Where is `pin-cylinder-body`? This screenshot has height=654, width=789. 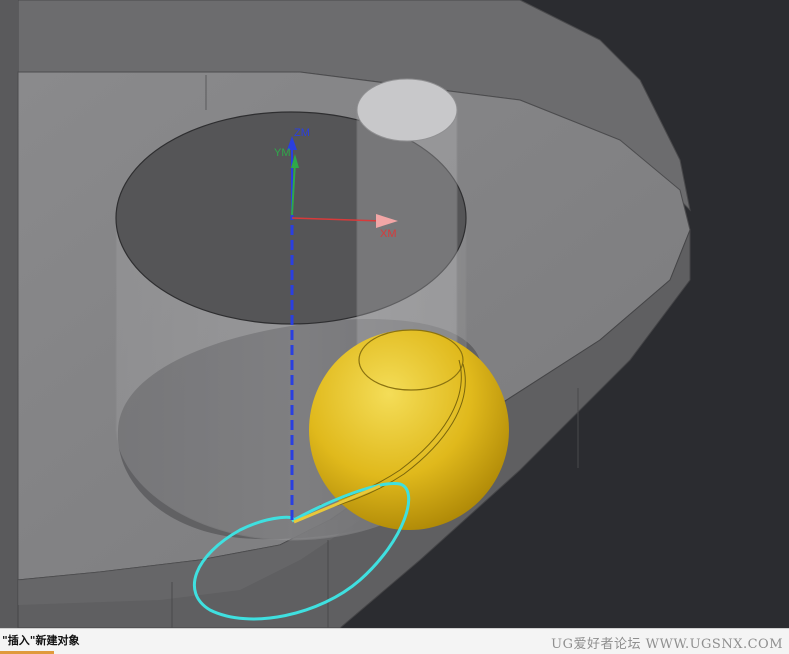 pin-cylinder-body is located at coordinates (407, 227).